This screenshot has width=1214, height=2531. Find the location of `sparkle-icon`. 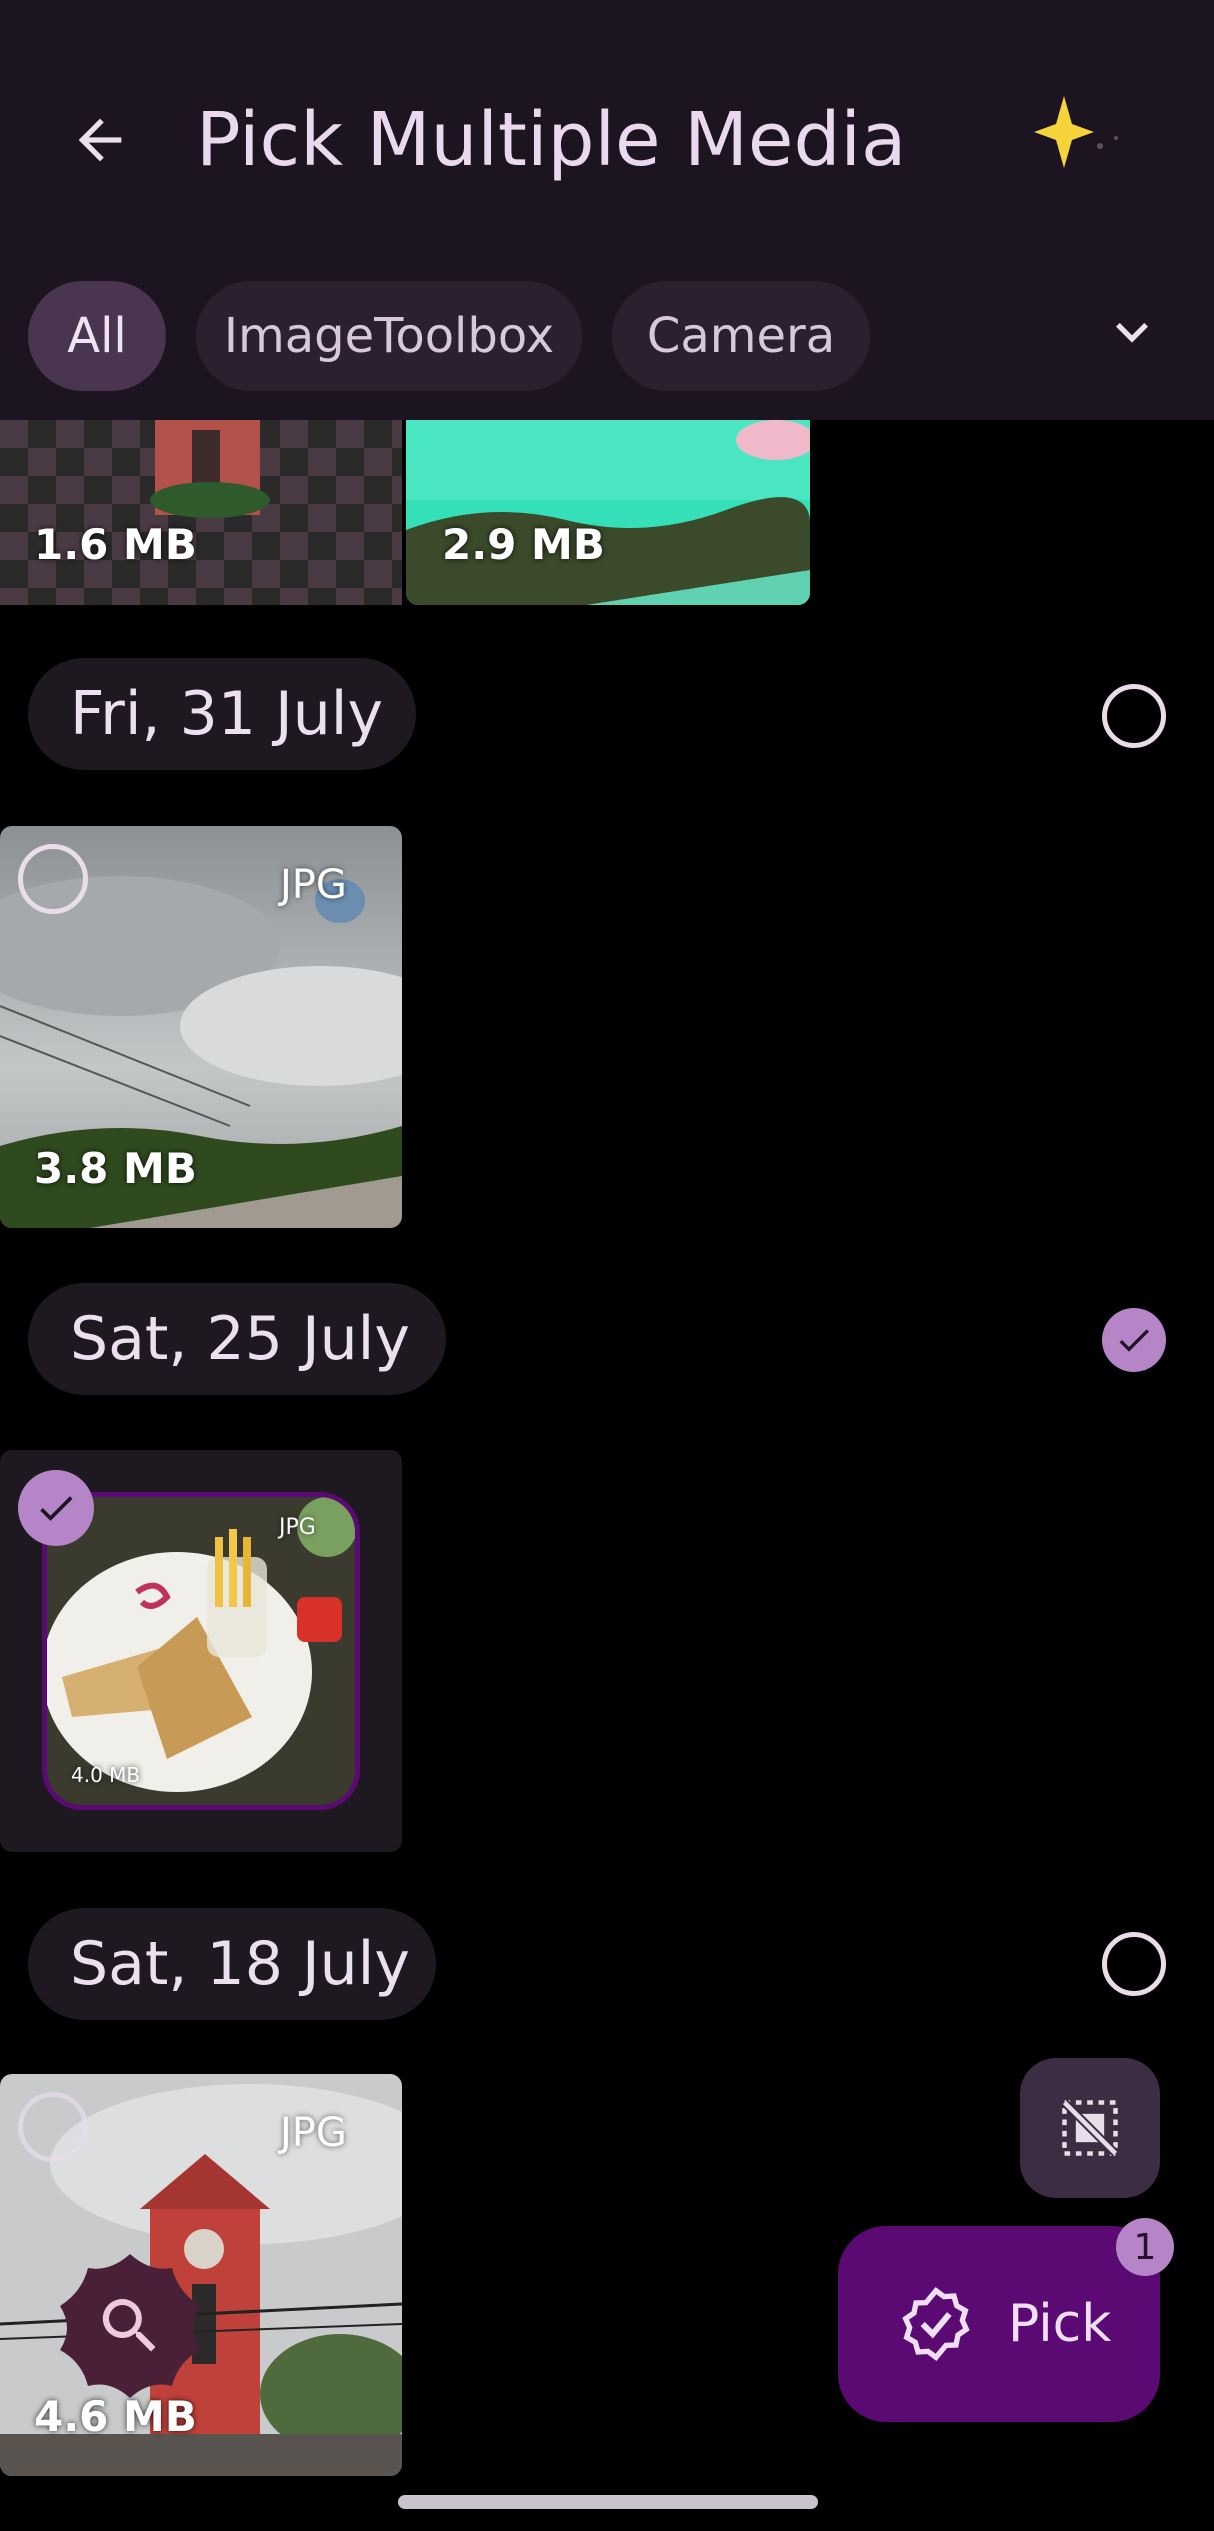

sparkle-icon is located at coordinates (1076, 132).